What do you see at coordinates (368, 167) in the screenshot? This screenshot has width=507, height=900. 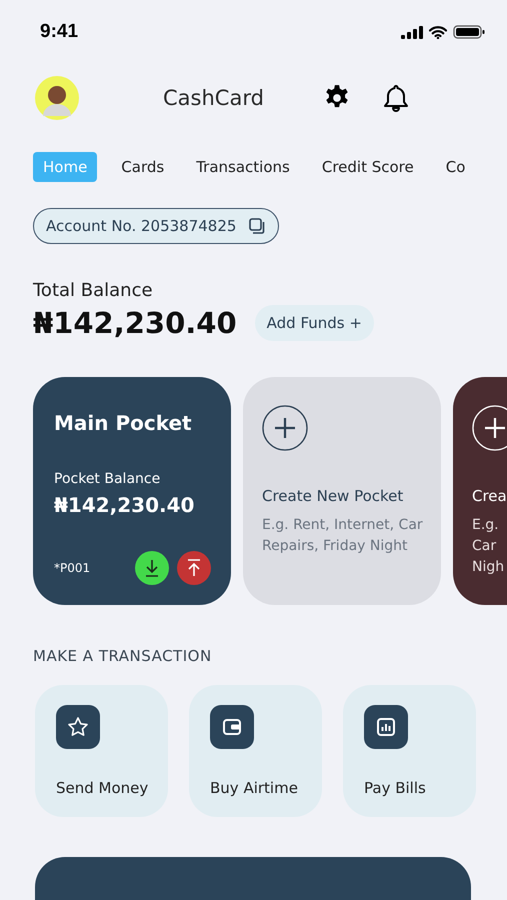 I see `nav-tab: Credit Score` at bounding box center [368, 167].